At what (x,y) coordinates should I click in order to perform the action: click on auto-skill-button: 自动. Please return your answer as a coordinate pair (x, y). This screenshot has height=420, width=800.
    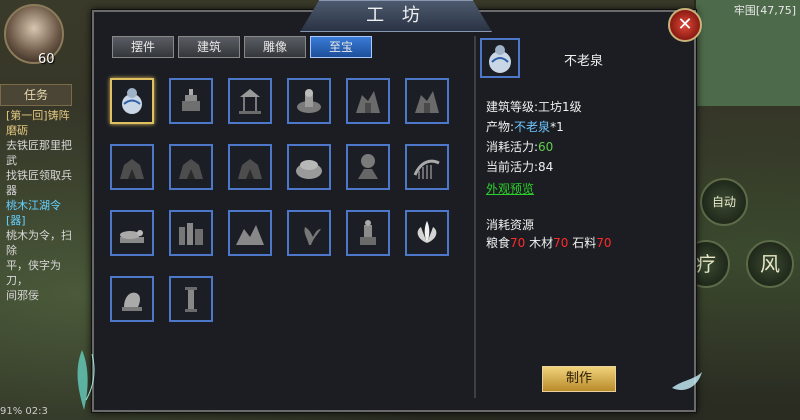
    Looking at the image, I should click on (724, 202).